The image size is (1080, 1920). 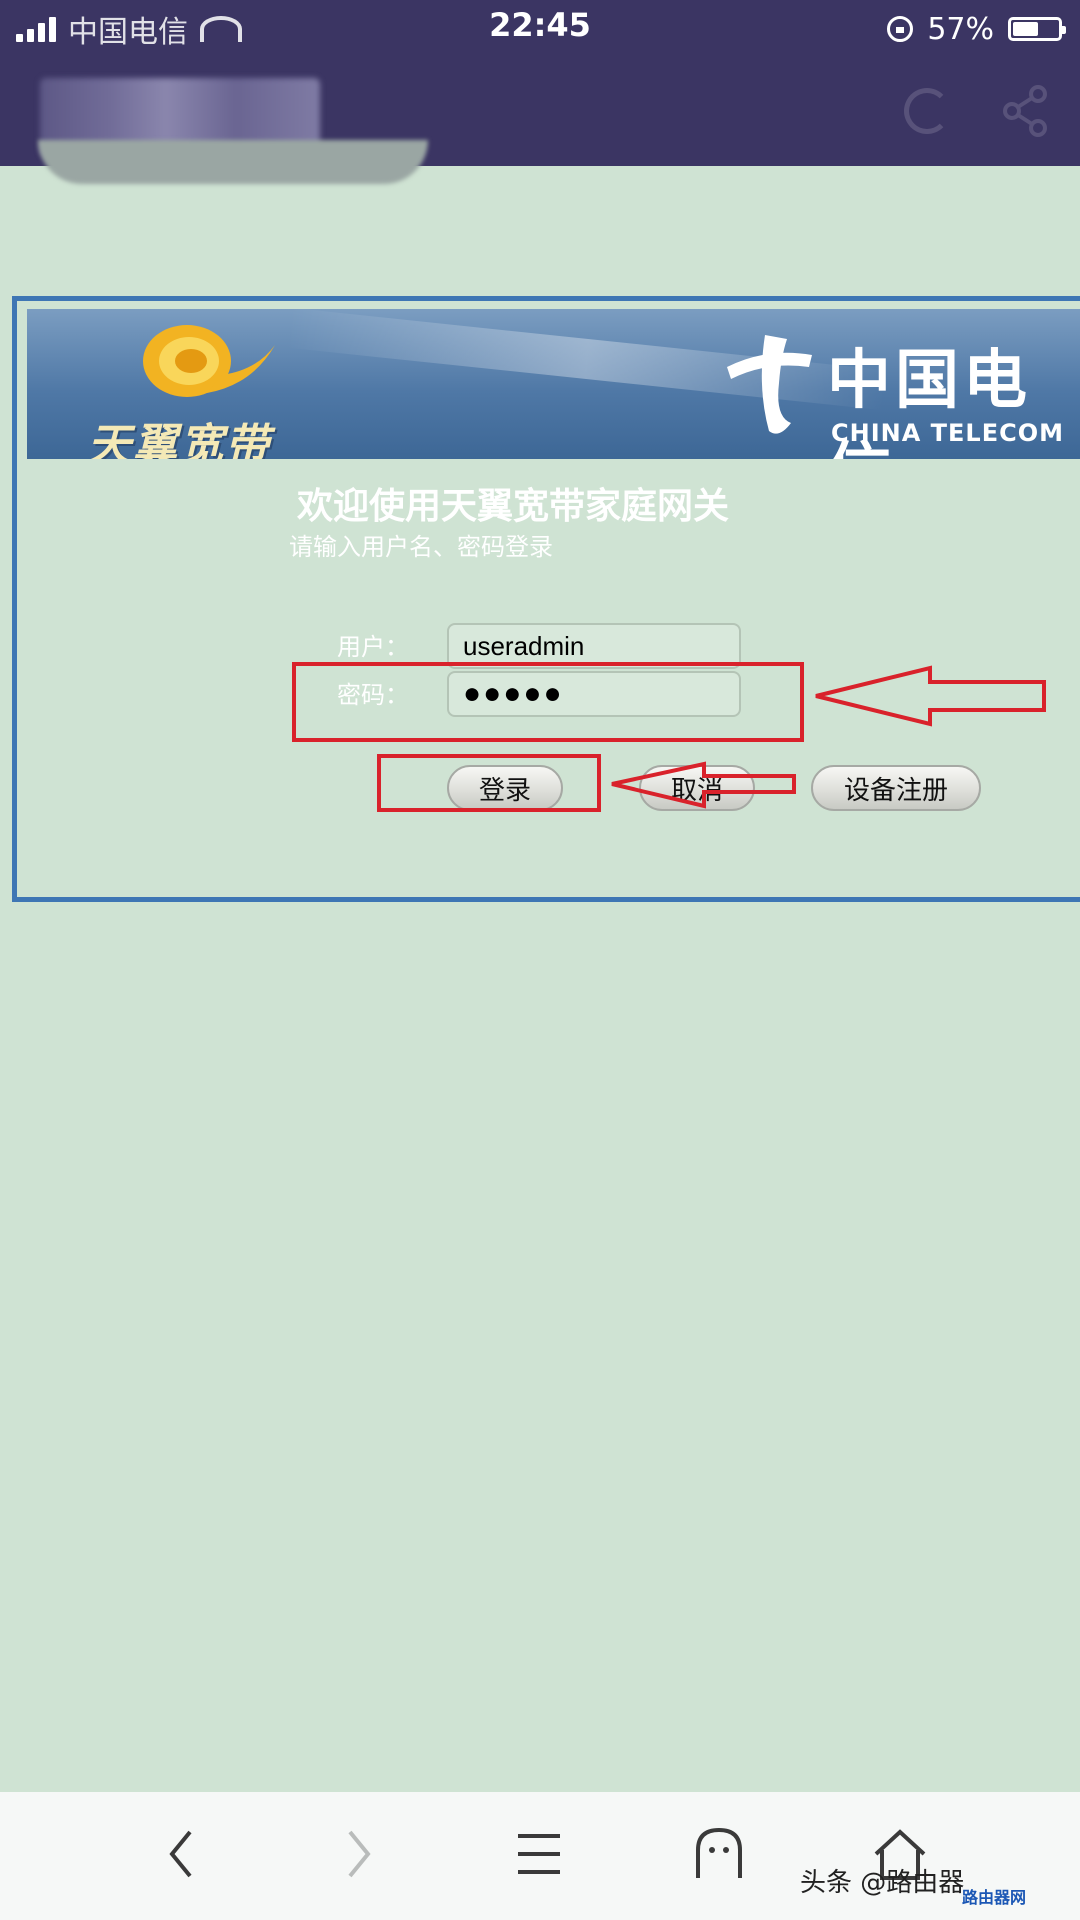 I want to click on back-icon, so click(x=181, y=1854).